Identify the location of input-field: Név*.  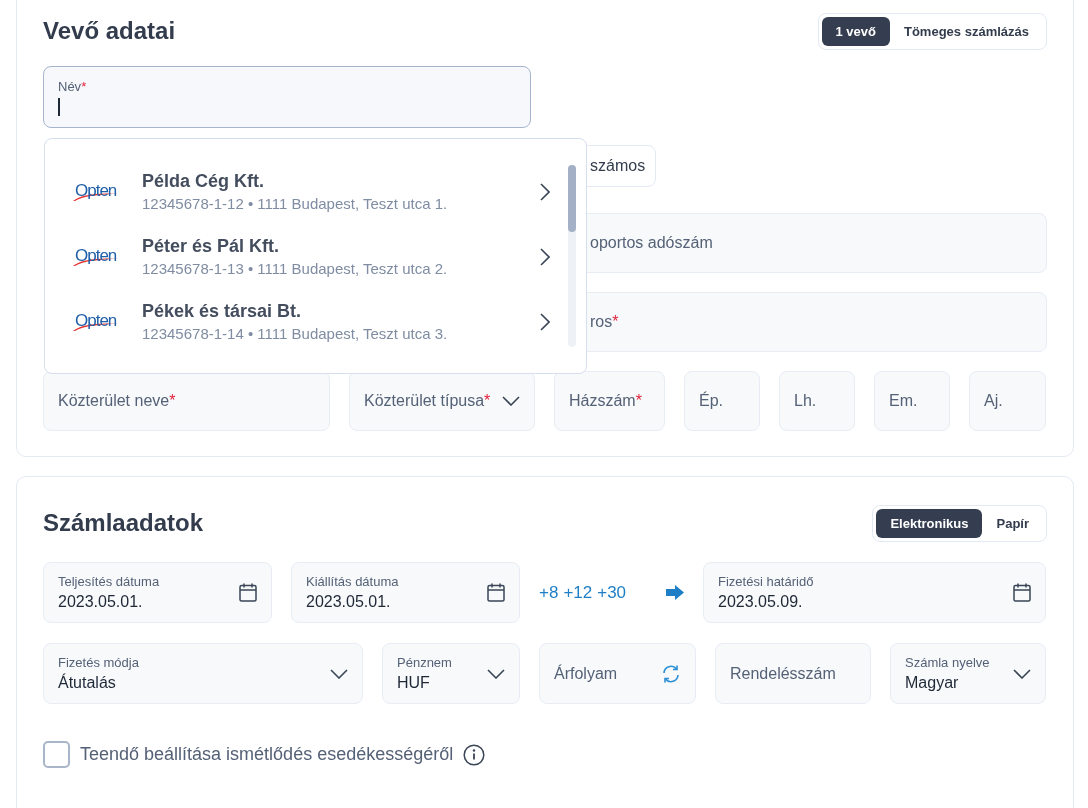
(287, 97).